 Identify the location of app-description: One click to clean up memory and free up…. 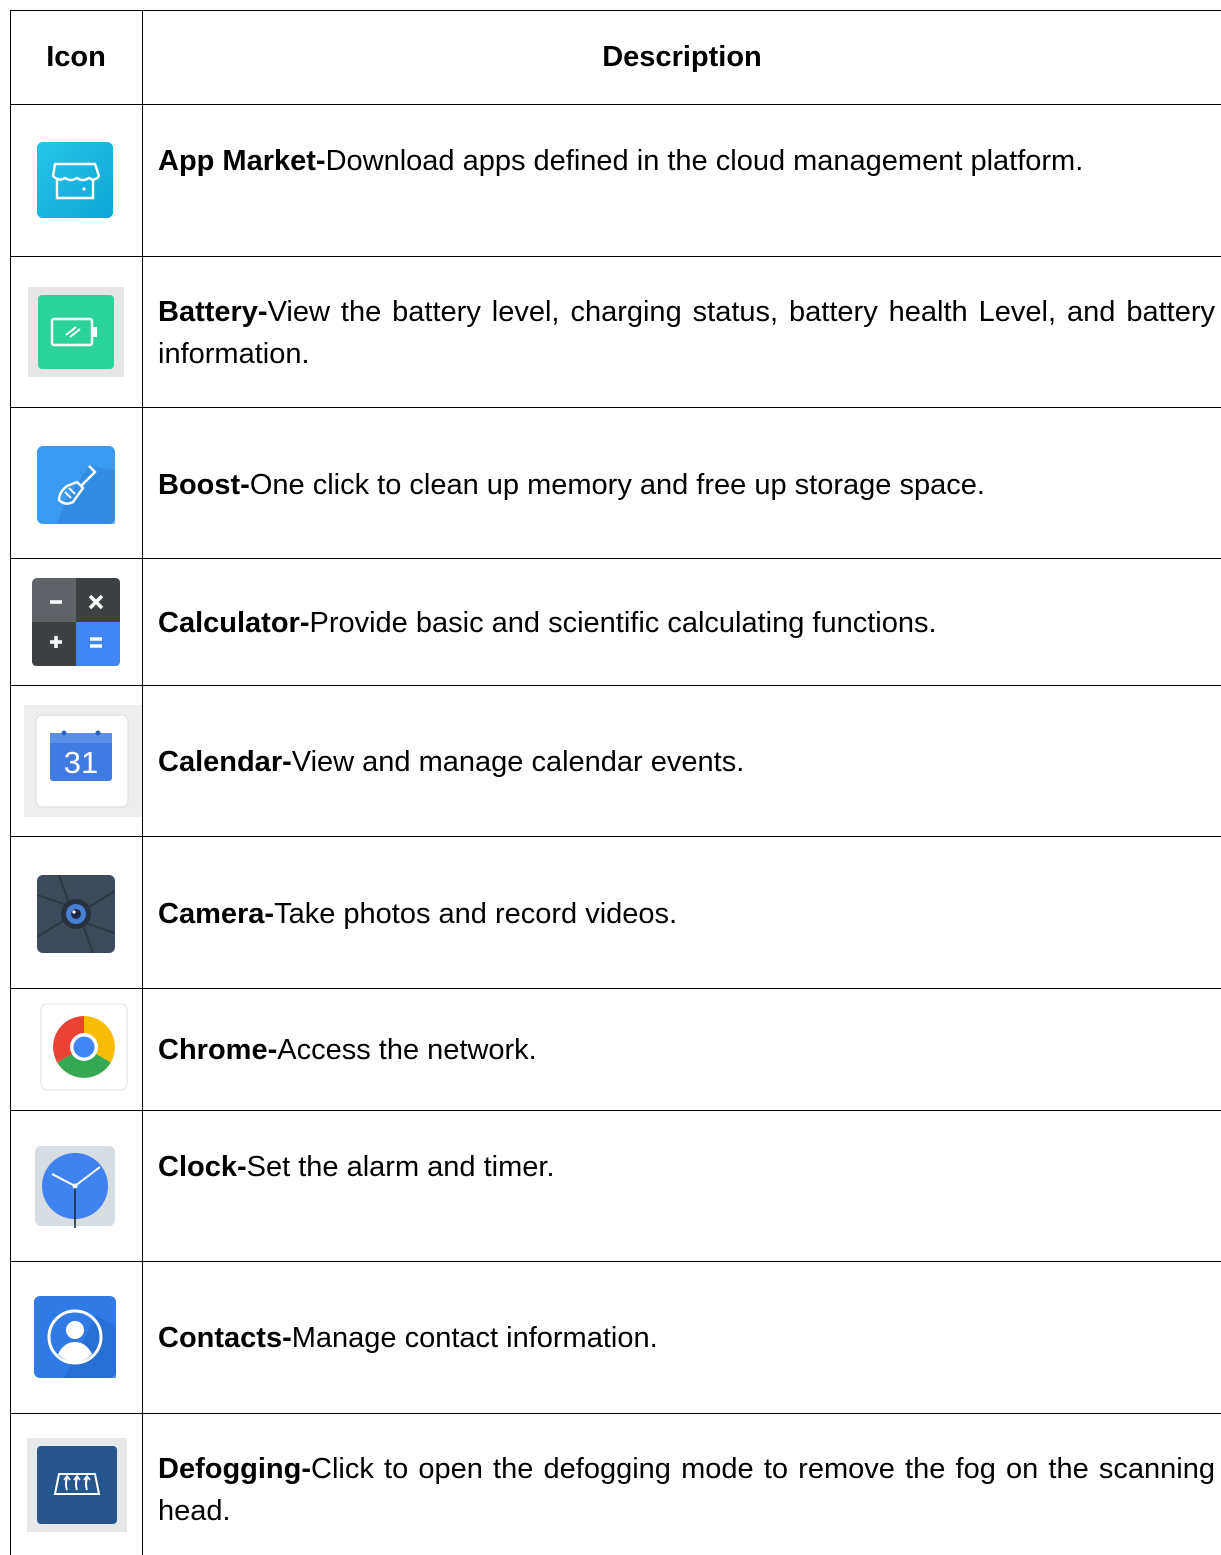
(617, 485).